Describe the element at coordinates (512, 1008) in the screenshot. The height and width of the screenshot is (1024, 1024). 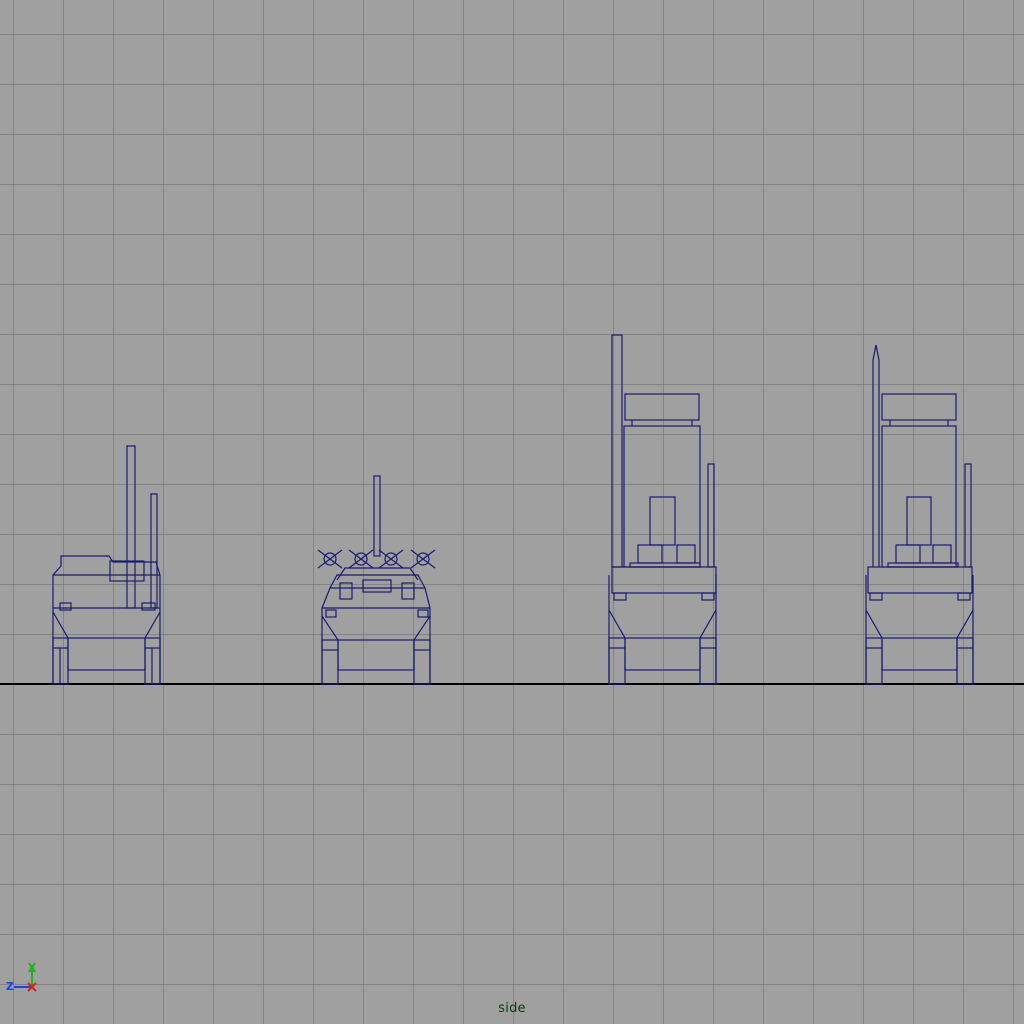
I see `camera-name-label: side` at that location.